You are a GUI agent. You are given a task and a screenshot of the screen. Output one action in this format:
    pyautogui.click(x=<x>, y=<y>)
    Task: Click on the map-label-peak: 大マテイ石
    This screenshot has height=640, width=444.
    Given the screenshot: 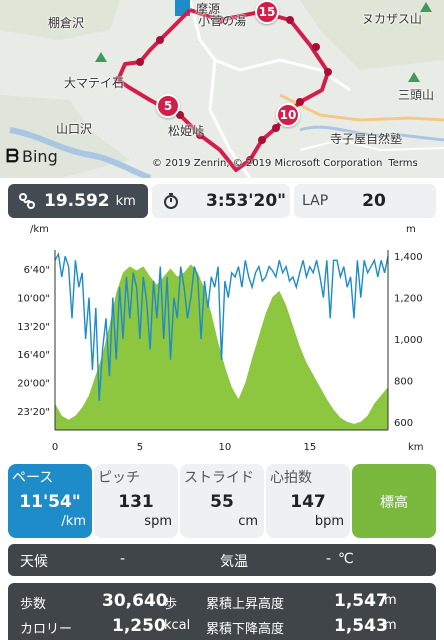 What is the action you would take?
    pyautogui.click(x=94, y=83)
    